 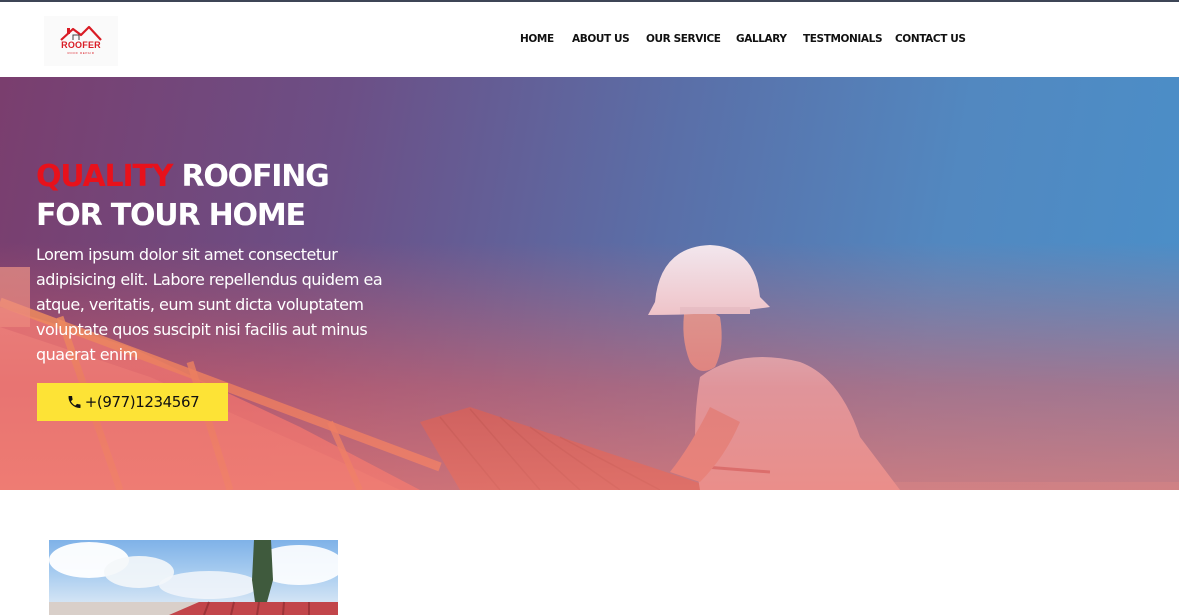 I want to click on hero-title: QUALITY ROOFING FOR TOUR HOME, so click(x=246, y=196).